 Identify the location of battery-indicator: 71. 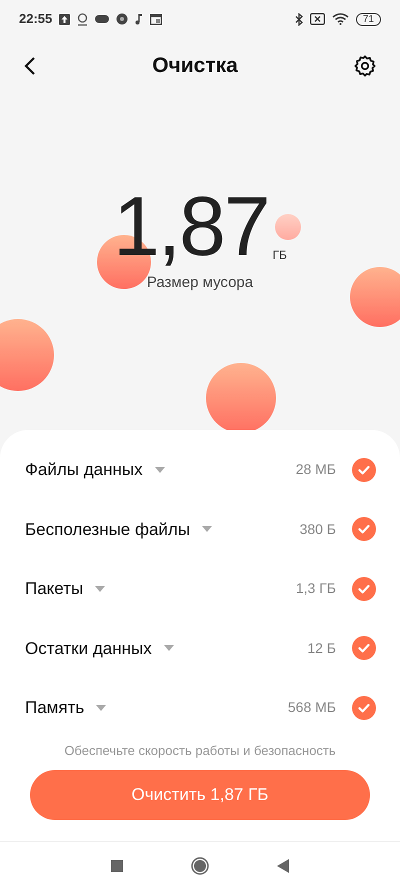
(368, 19).